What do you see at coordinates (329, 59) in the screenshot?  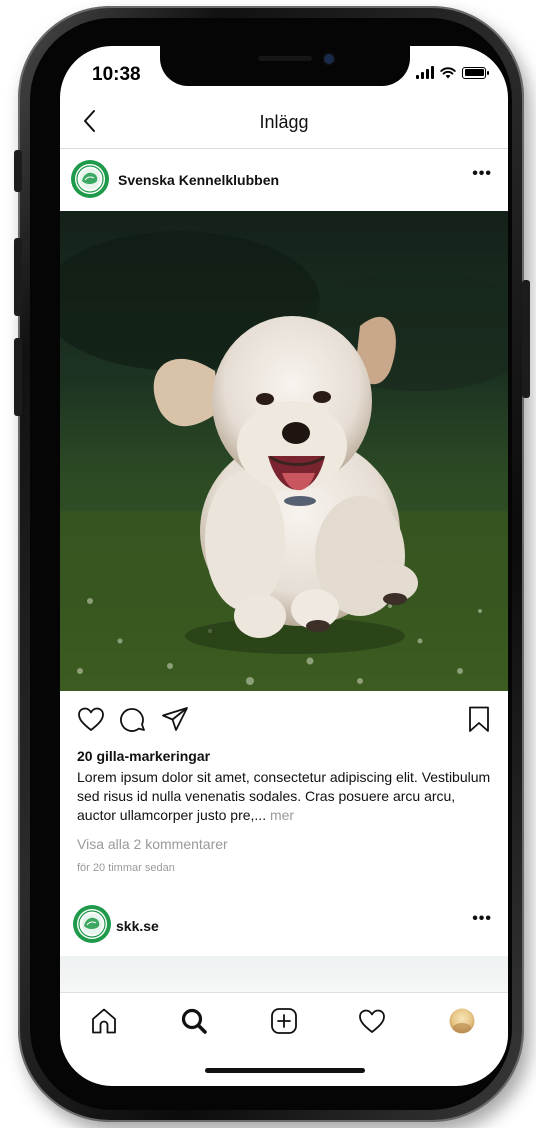 I see `front-camera` at bounding box center [329, 59].